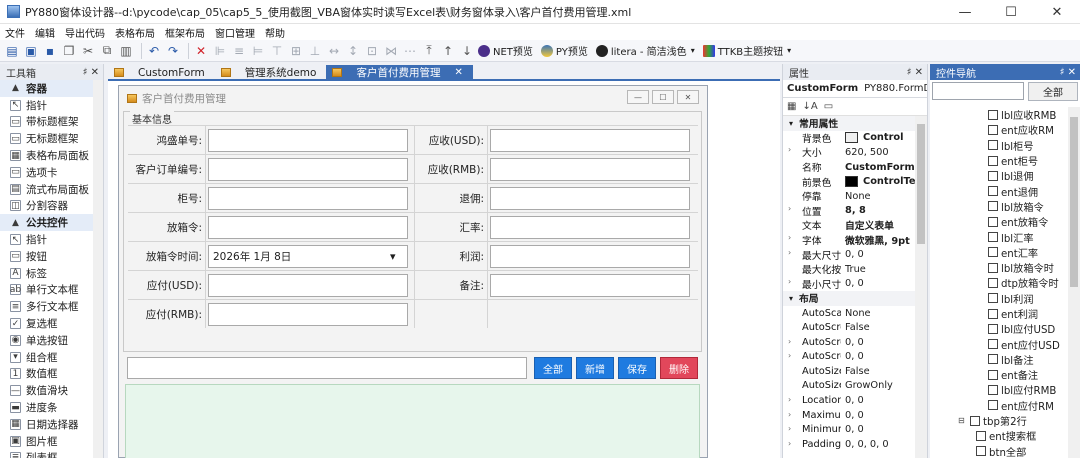 The width and height of the screenshot is (1080, 458). I want to click on align-left-icon: ⊫, so click(220, 51).